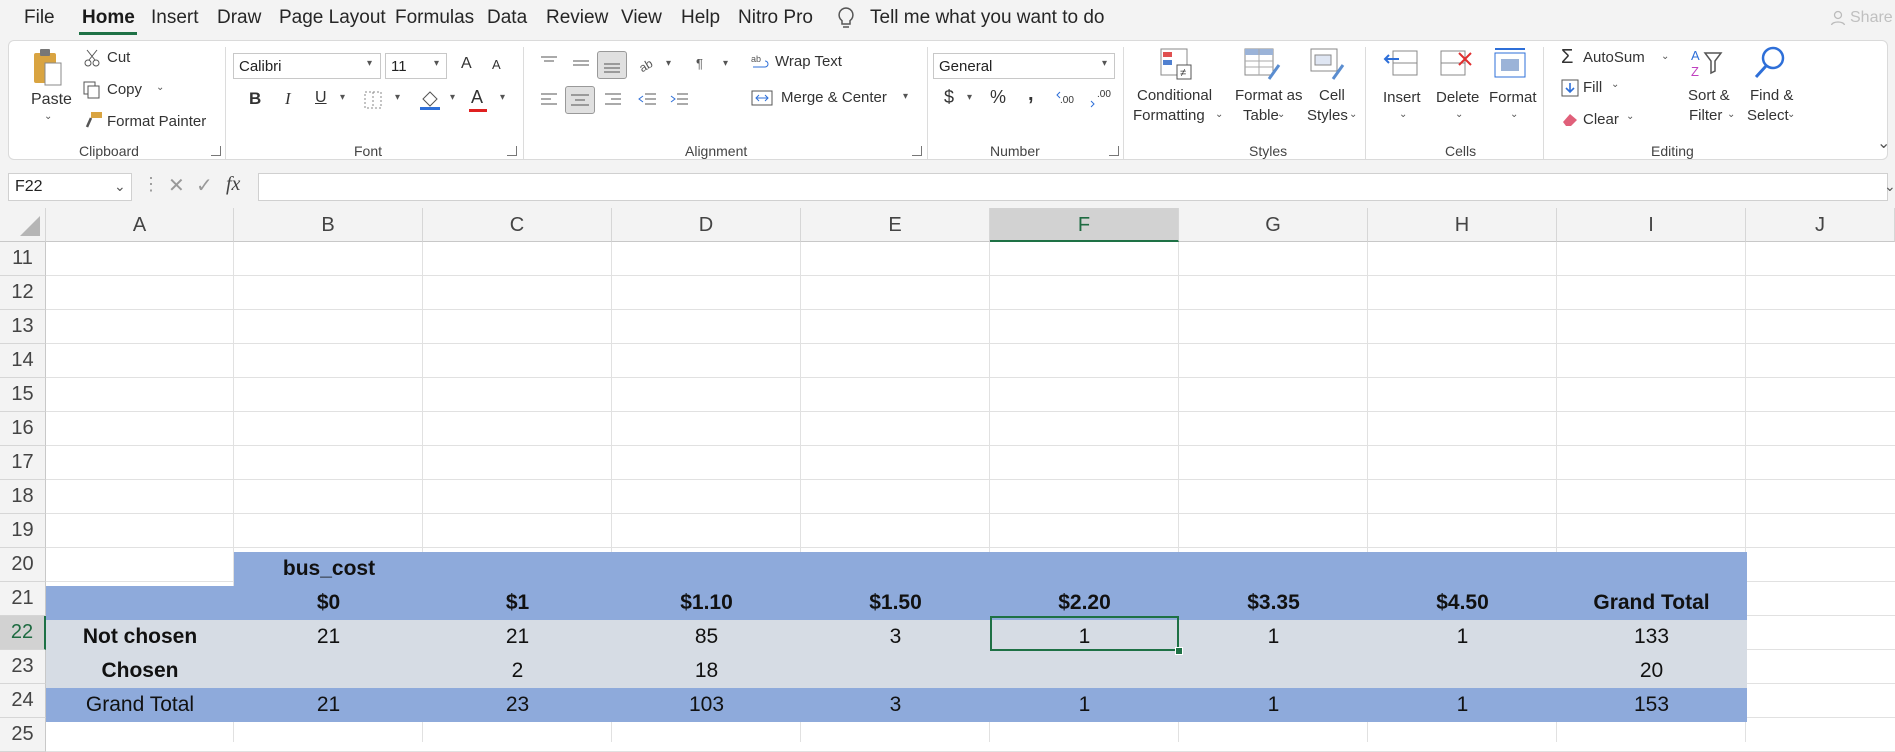  Describe the element at coordinates (51, 100) in the screenshot. I see `paste-label: Paste` at that location.